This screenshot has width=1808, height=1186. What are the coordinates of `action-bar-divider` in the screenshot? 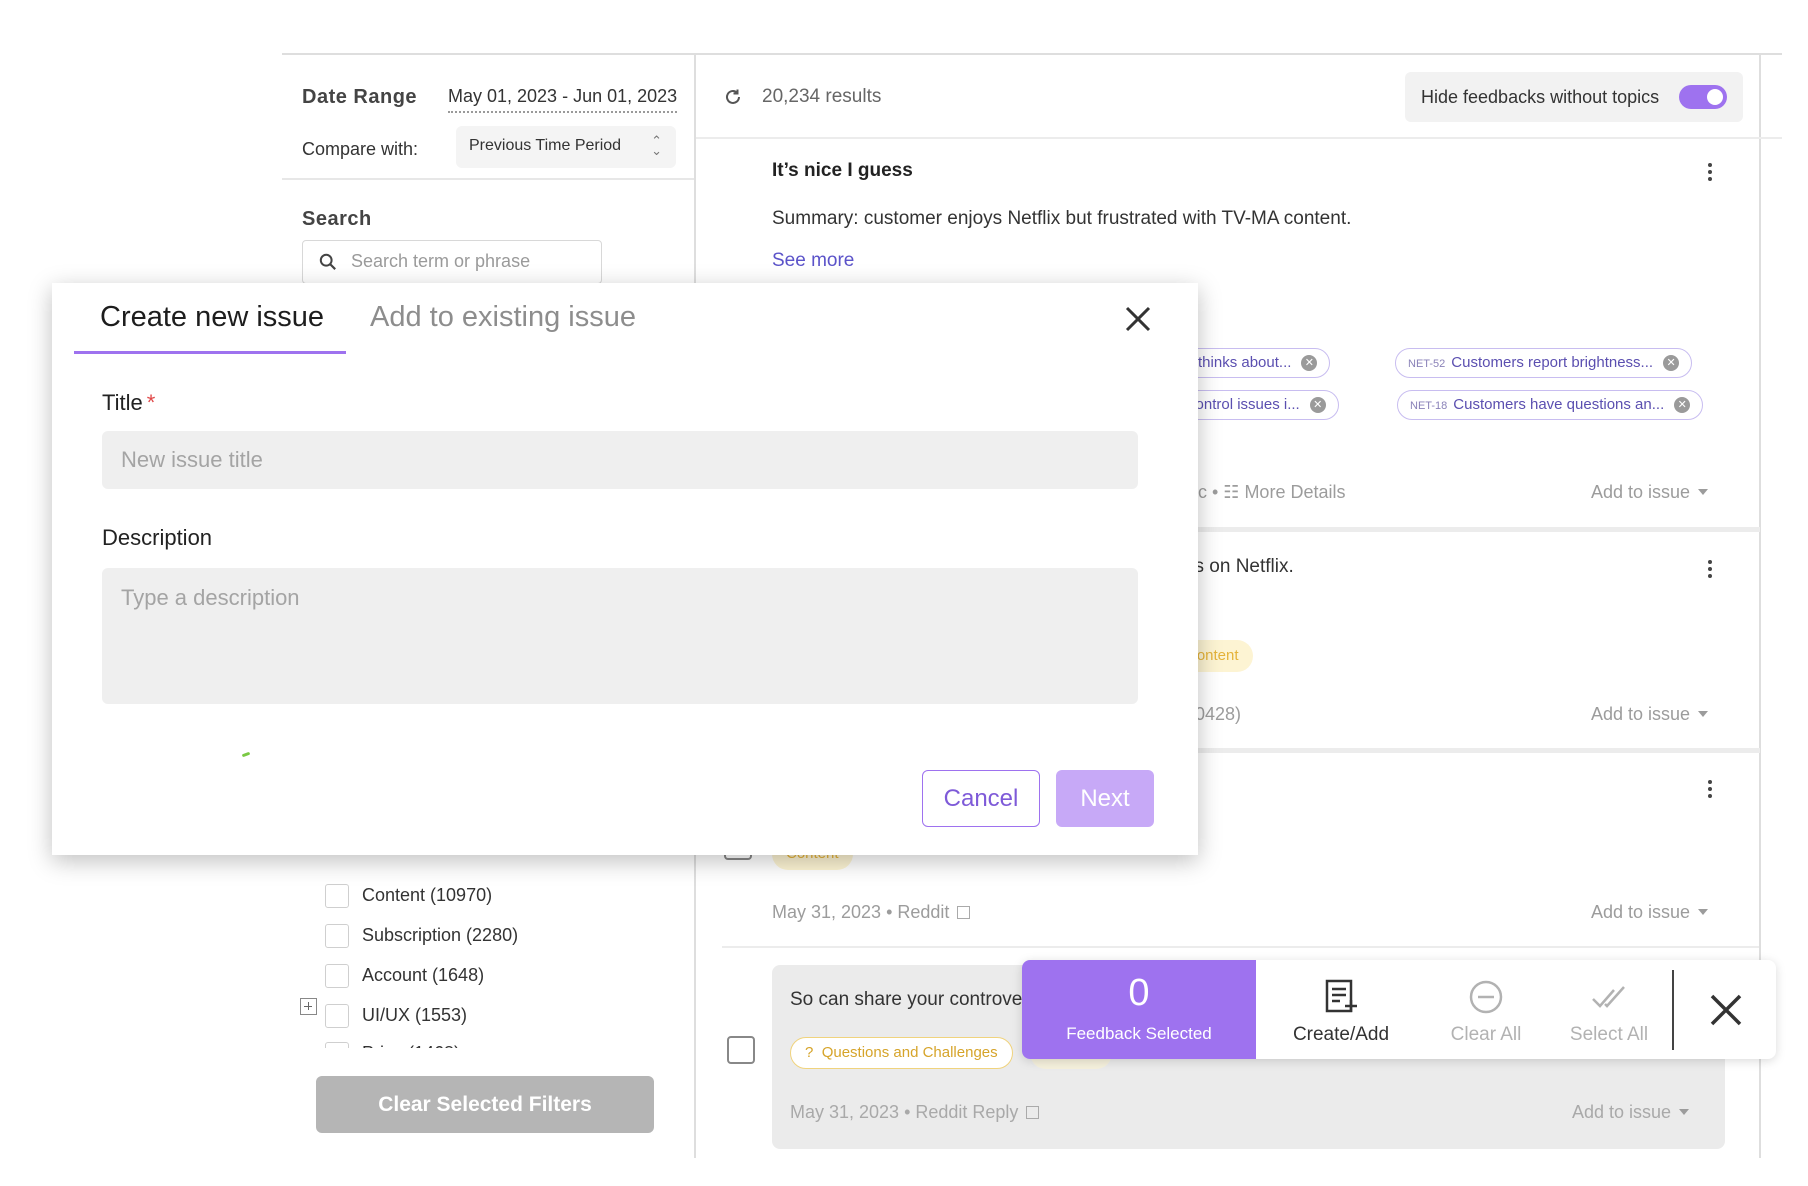 It's located at (1673, 1010).